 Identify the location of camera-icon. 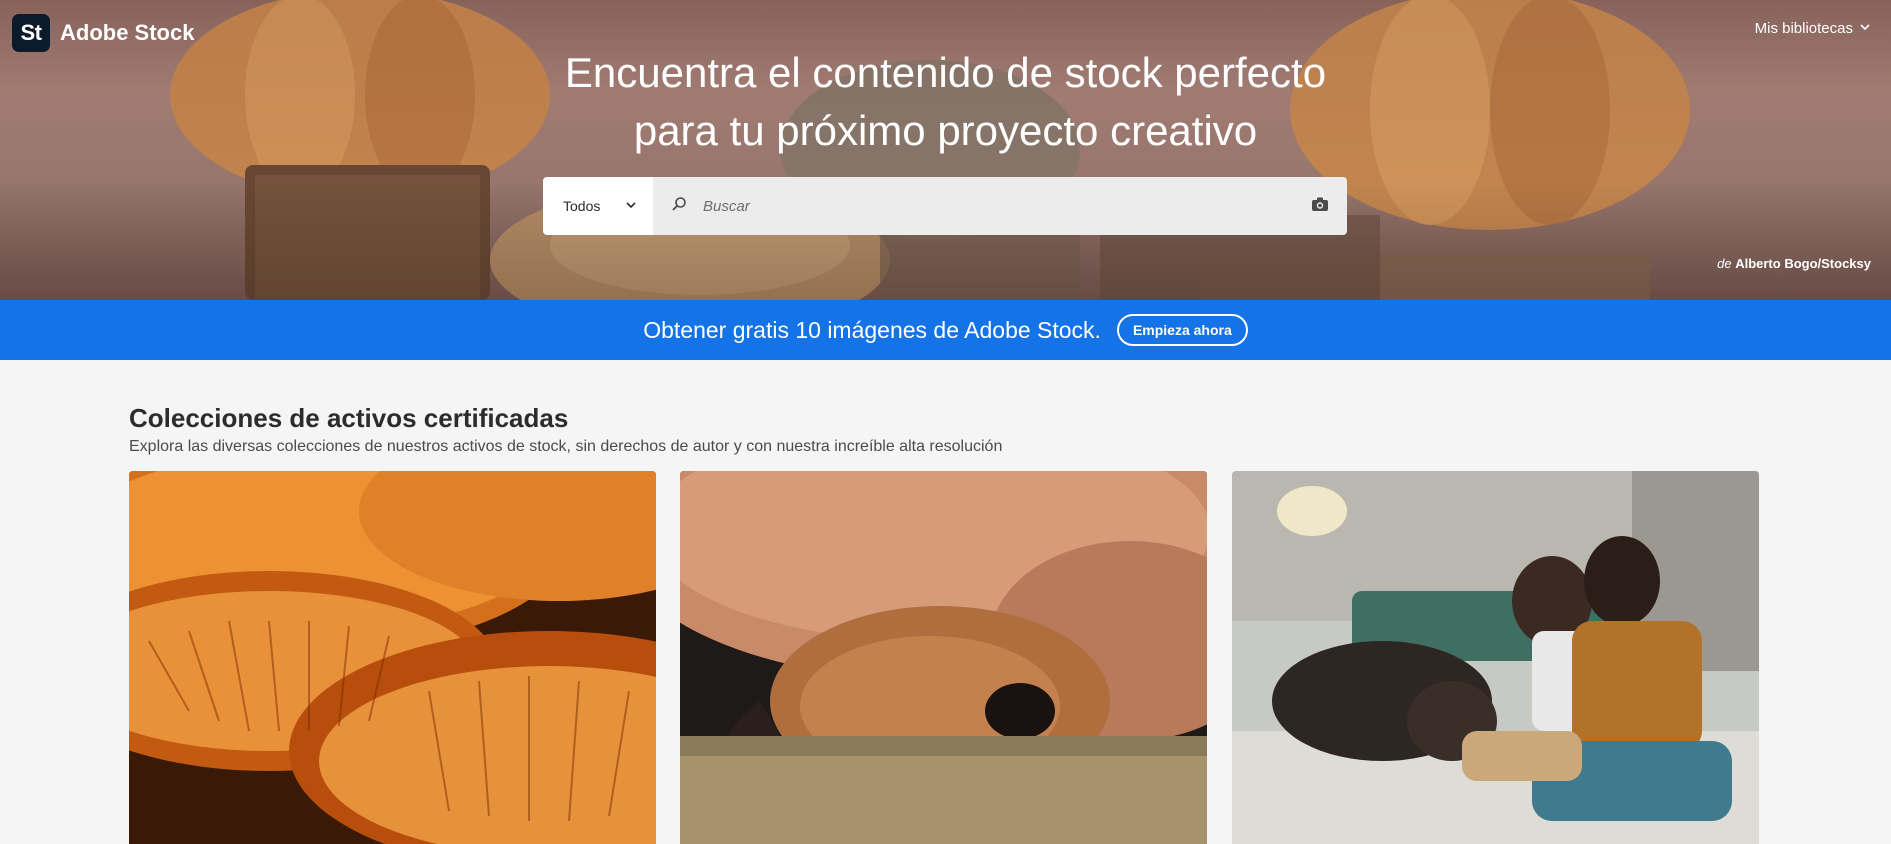
(1320, 206).